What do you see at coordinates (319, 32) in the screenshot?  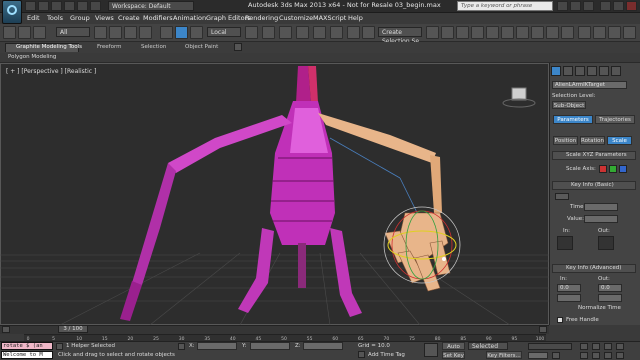 I see `angle-snap-icon` at bounding box center [319, 32].